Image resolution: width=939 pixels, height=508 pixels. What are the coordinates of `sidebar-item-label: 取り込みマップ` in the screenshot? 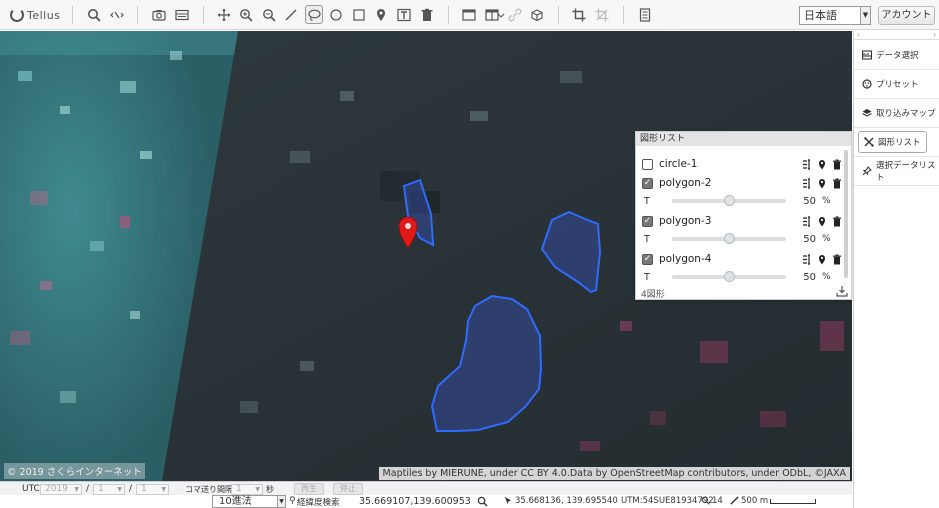 It's located at (906, 114).